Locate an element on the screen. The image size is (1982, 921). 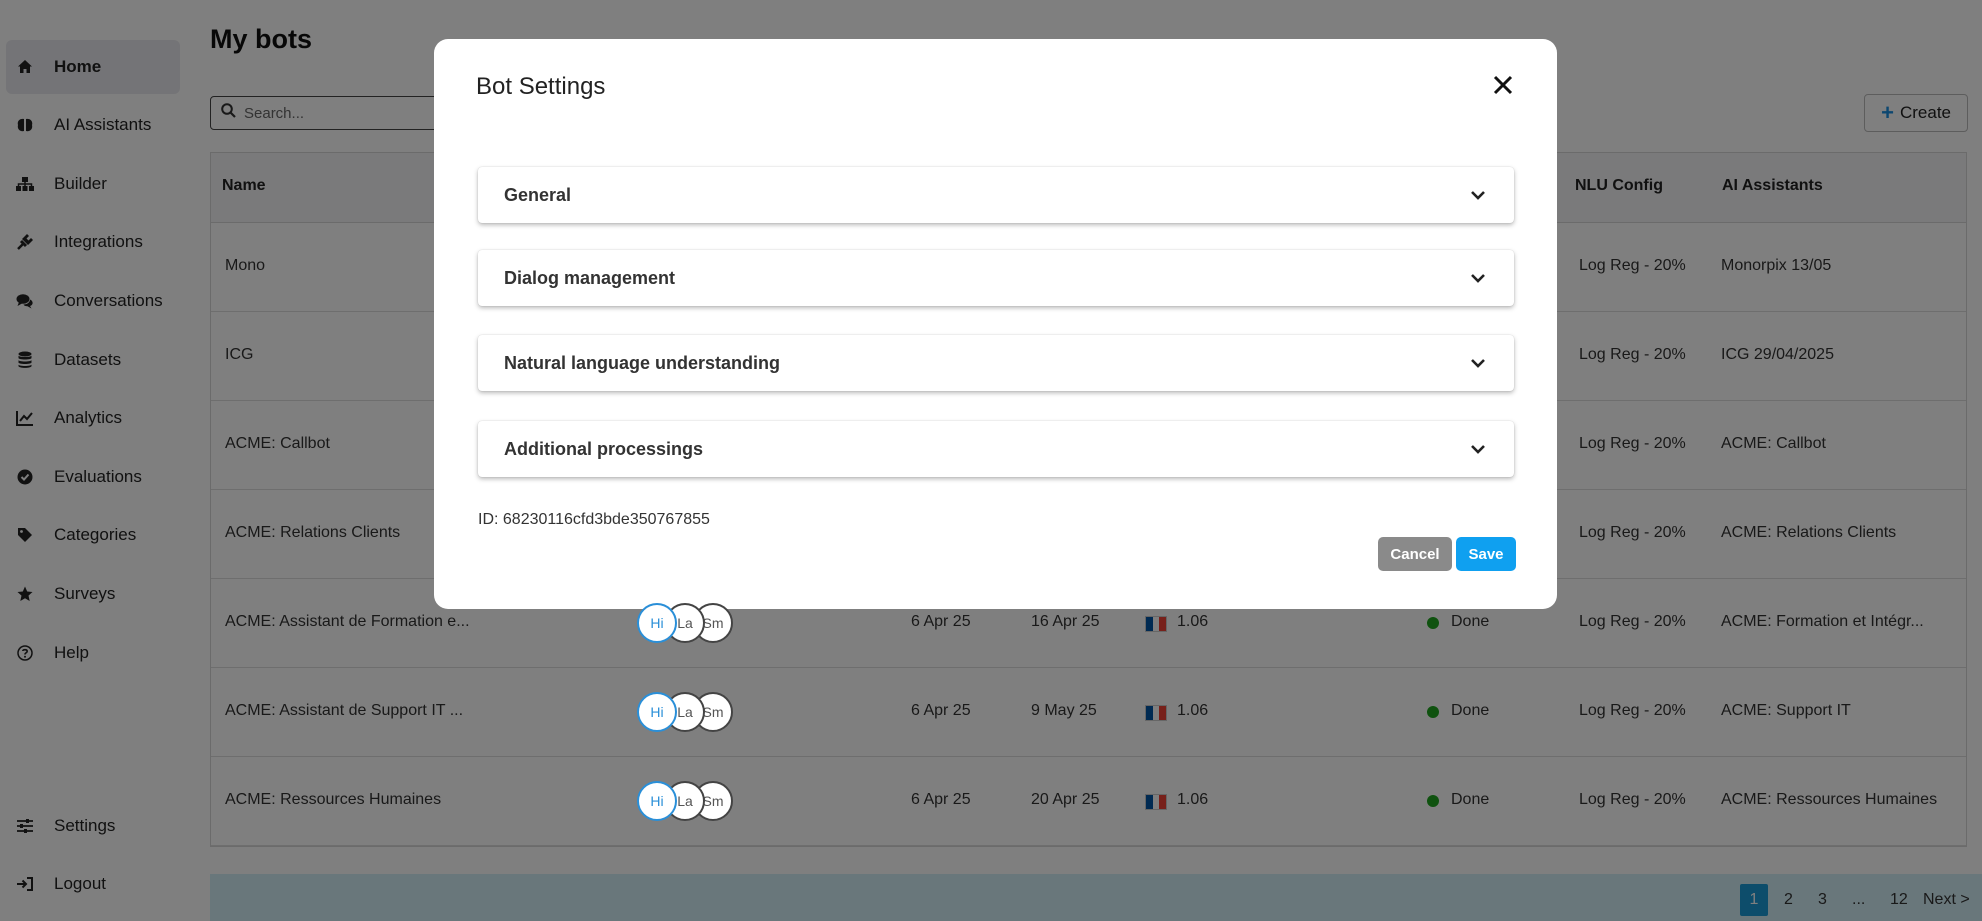
accordion-label: General is located at coordinates (538, 194).